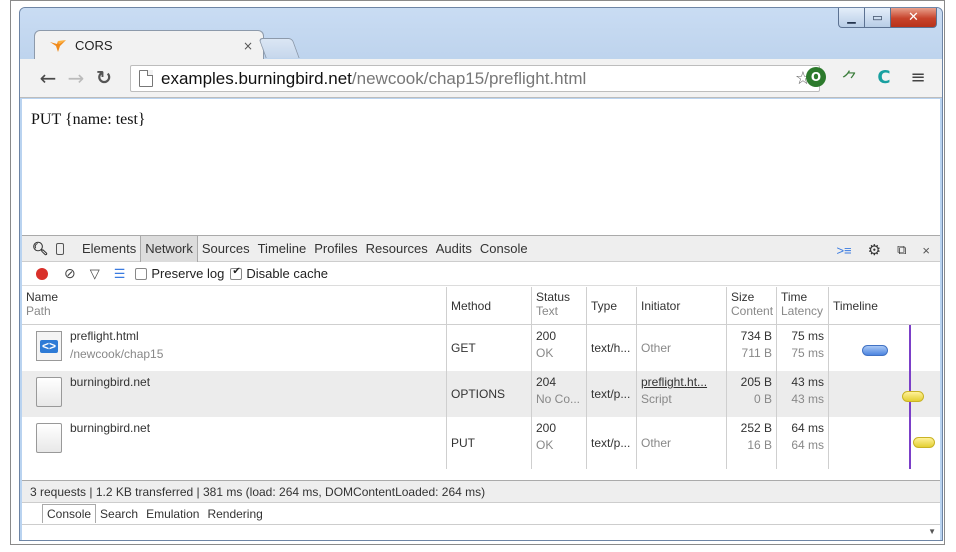 This screenshot has width=956, height=552. What do you see at coordinates (656, 443) in the screenshot?
I see `request-initiator: Other` at bounding box center [656, 443].